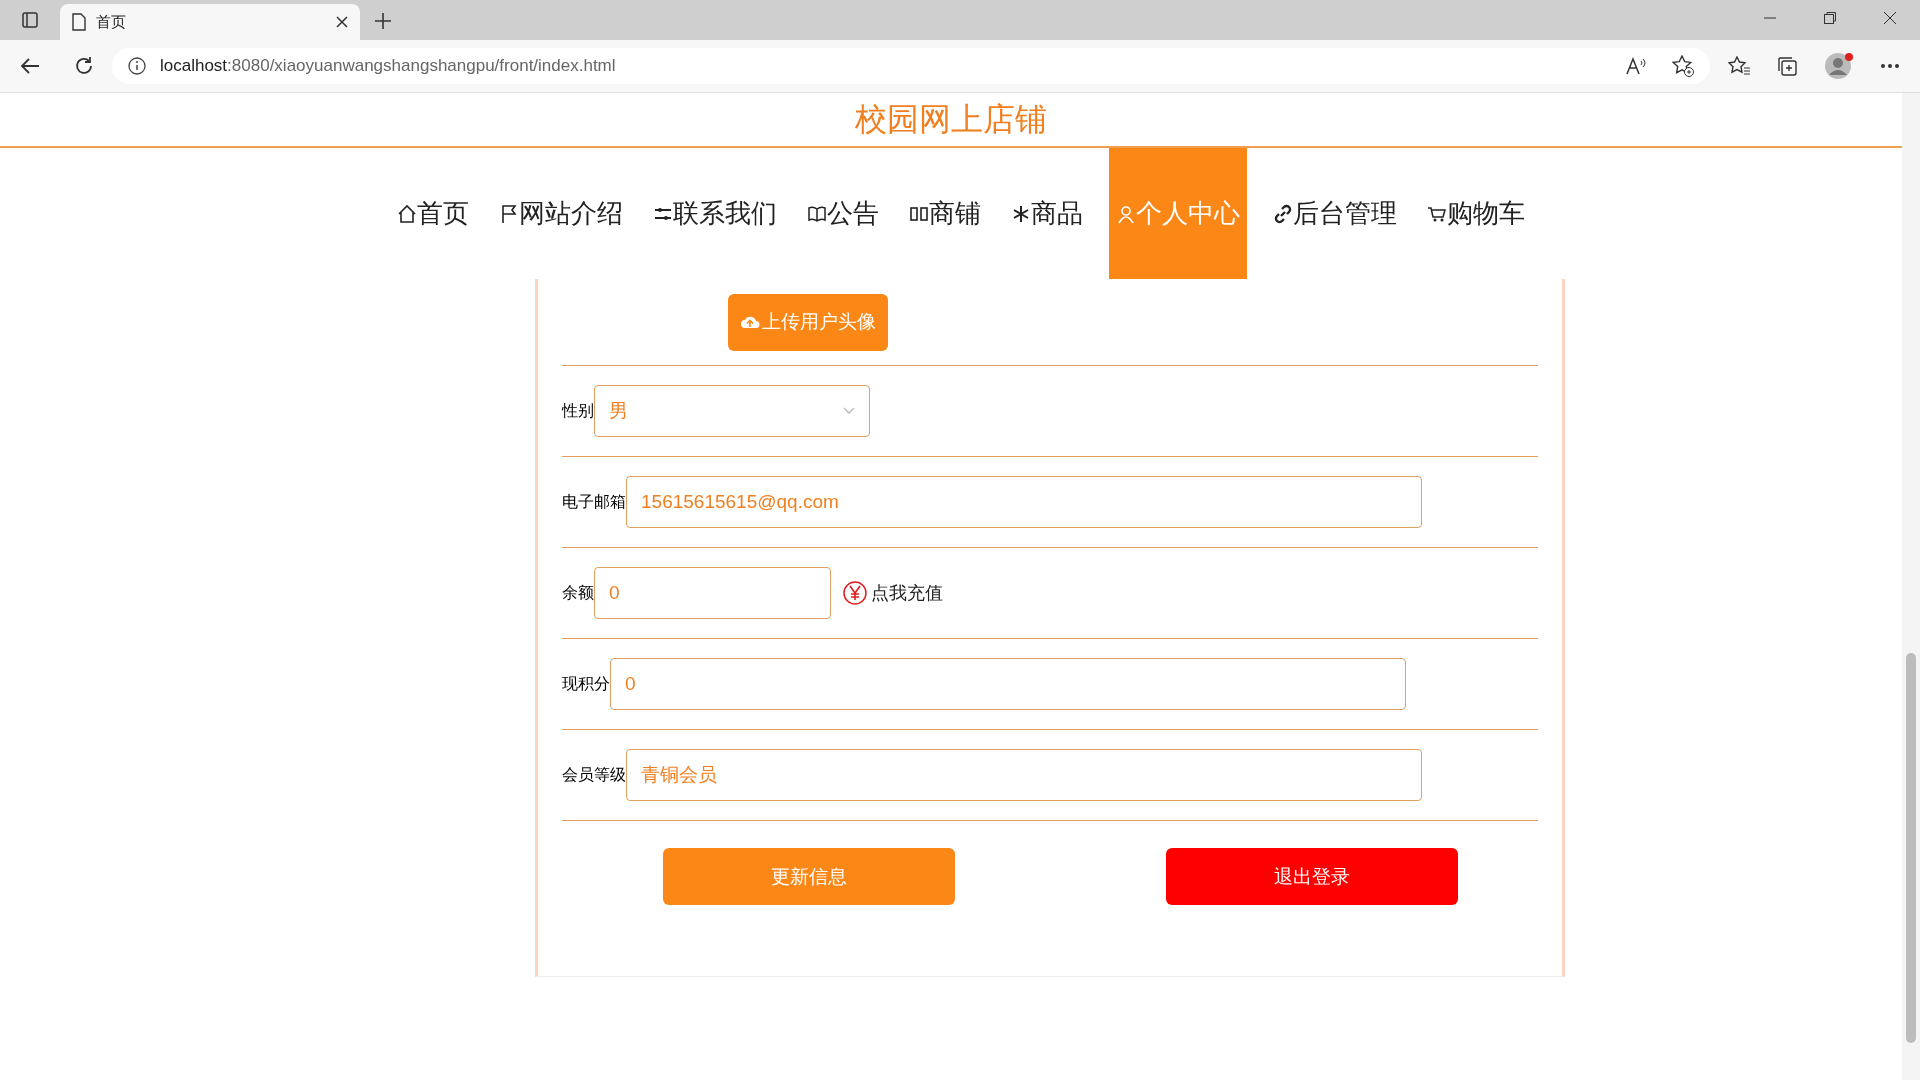 The image size is (1920, 1080). I want to click on sidebar-icon, so click(30, 20).